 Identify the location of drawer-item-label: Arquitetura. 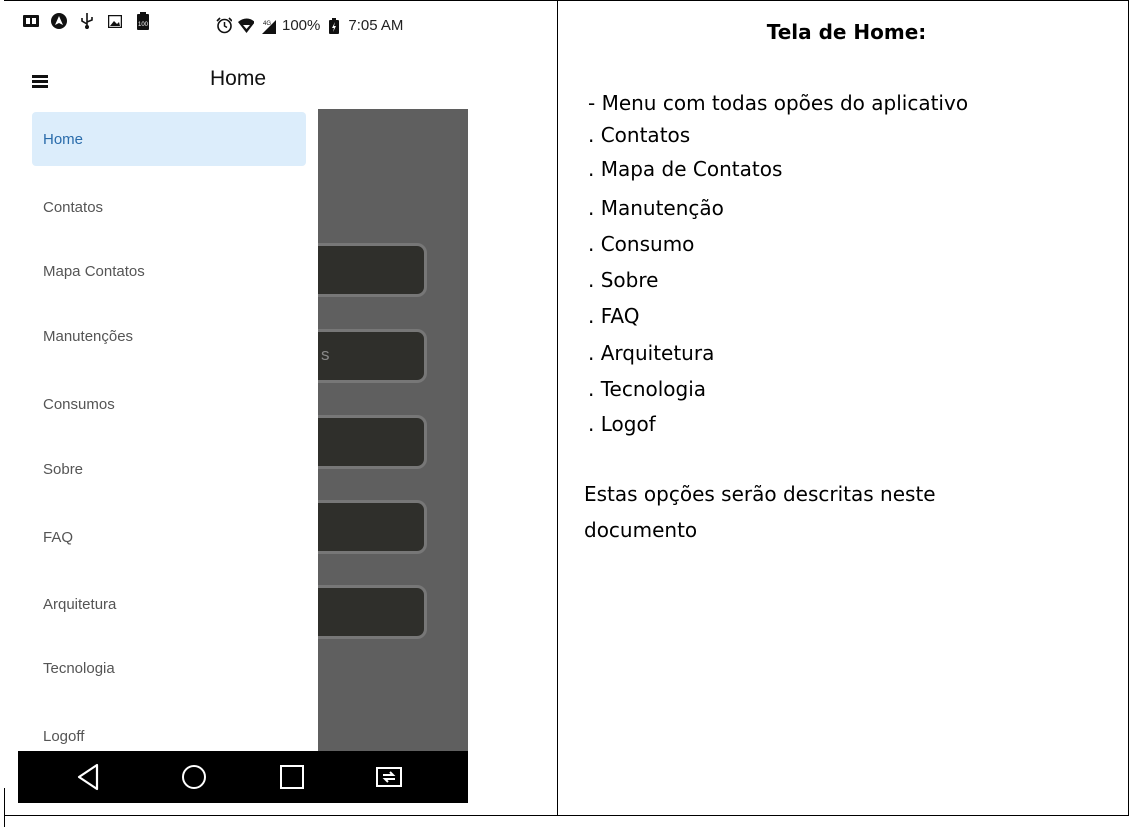
(80, 604).